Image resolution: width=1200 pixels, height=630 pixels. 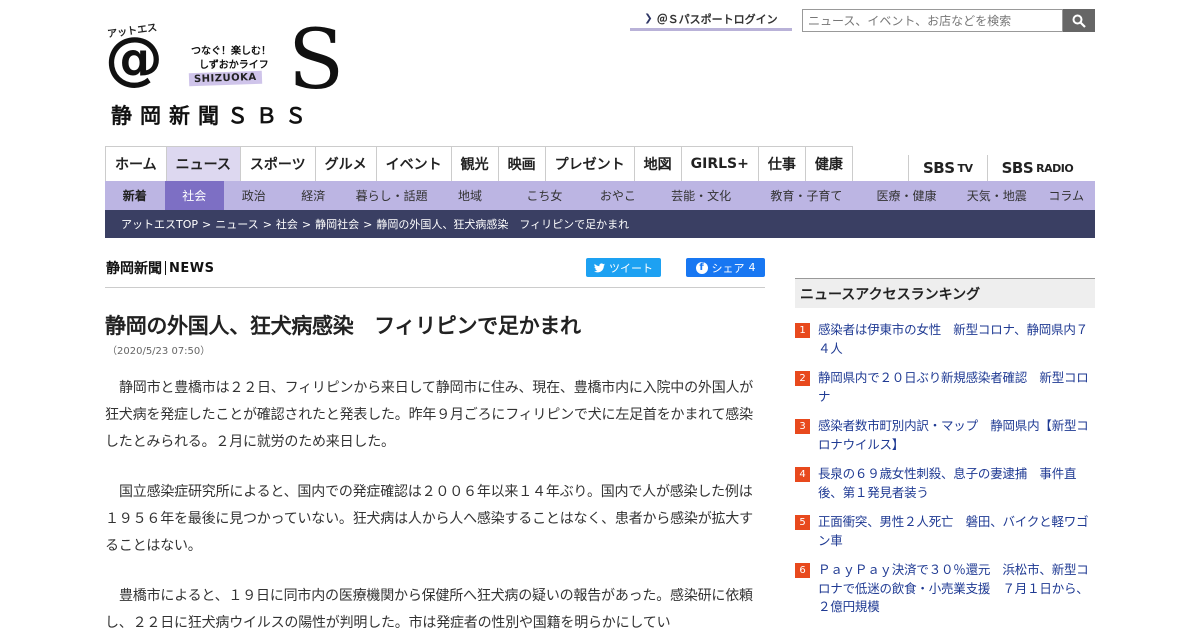 What do you see at coordinates (802, 474) in the screenshot?
I see `rank-badge: 4` at bounding box center [802, 474].